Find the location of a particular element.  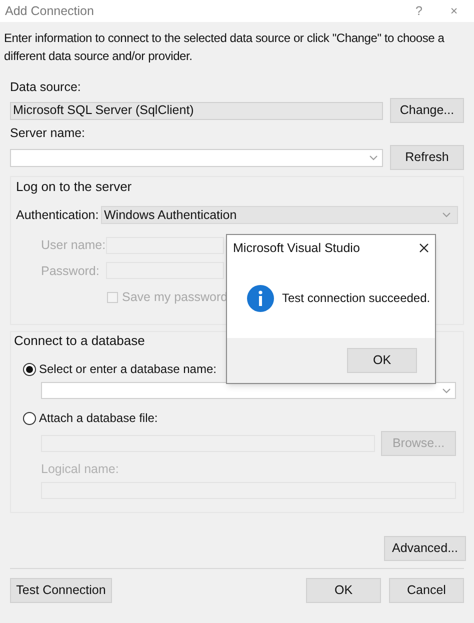

save-password-label: Save my password is located at coordinates (175, 297).